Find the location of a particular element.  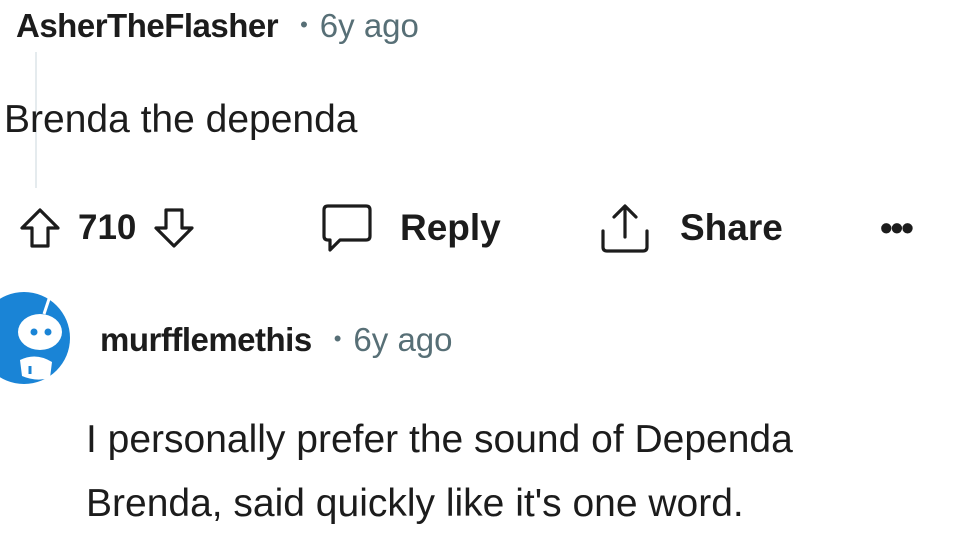

vote-group: 710 is located at coordinates (107, 228).